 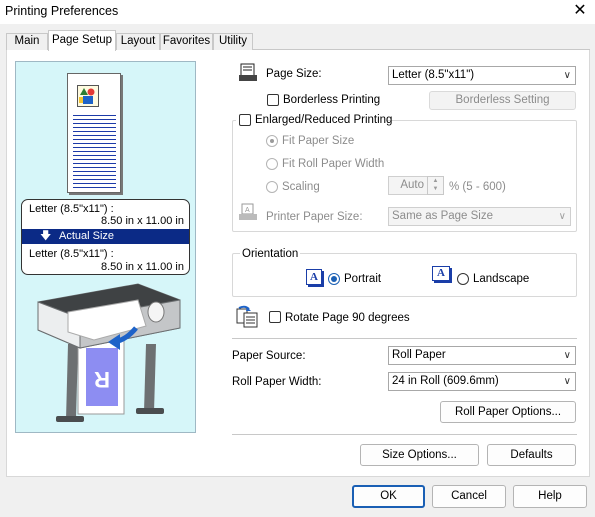 What do you see at coordinates (233, 41) in the screenshot?
I see `tab-utility: Utility` at bounding box center [233, 41].